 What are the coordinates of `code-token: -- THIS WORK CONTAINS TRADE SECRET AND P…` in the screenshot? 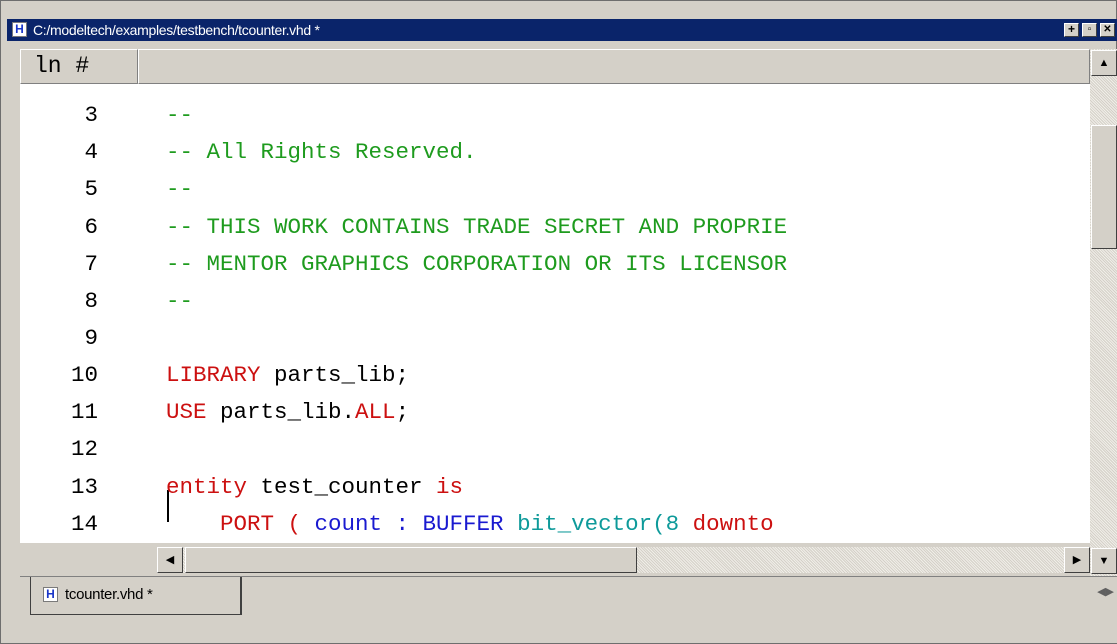 It's located at (477, 227).